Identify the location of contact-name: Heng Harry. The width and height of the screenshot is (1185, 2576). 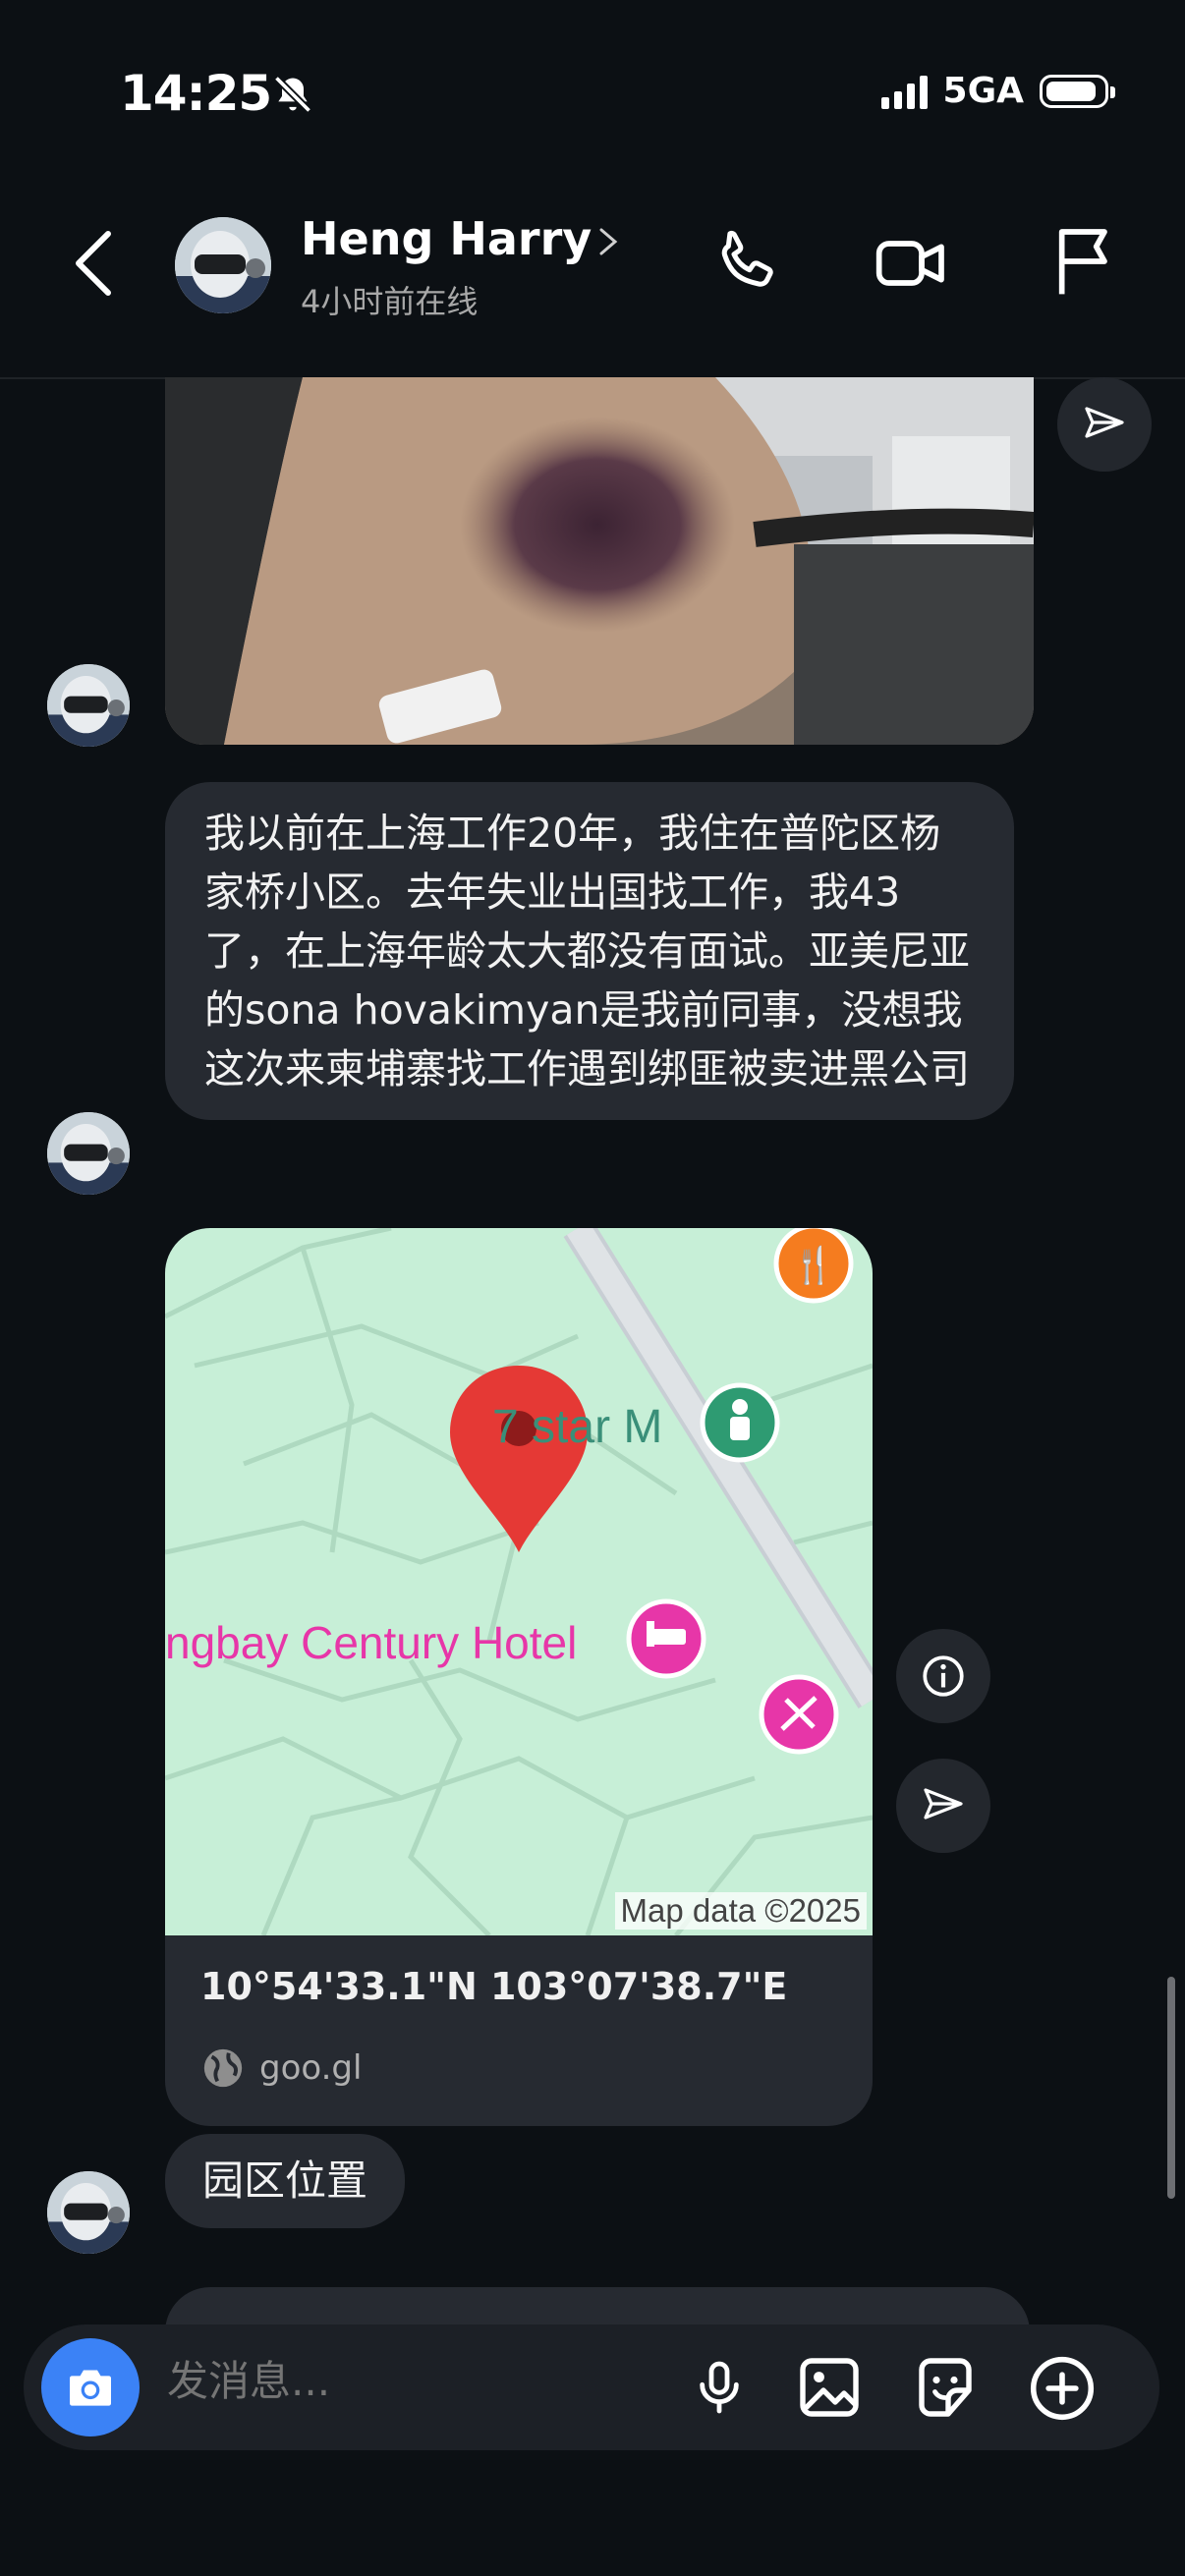
(447, 238).